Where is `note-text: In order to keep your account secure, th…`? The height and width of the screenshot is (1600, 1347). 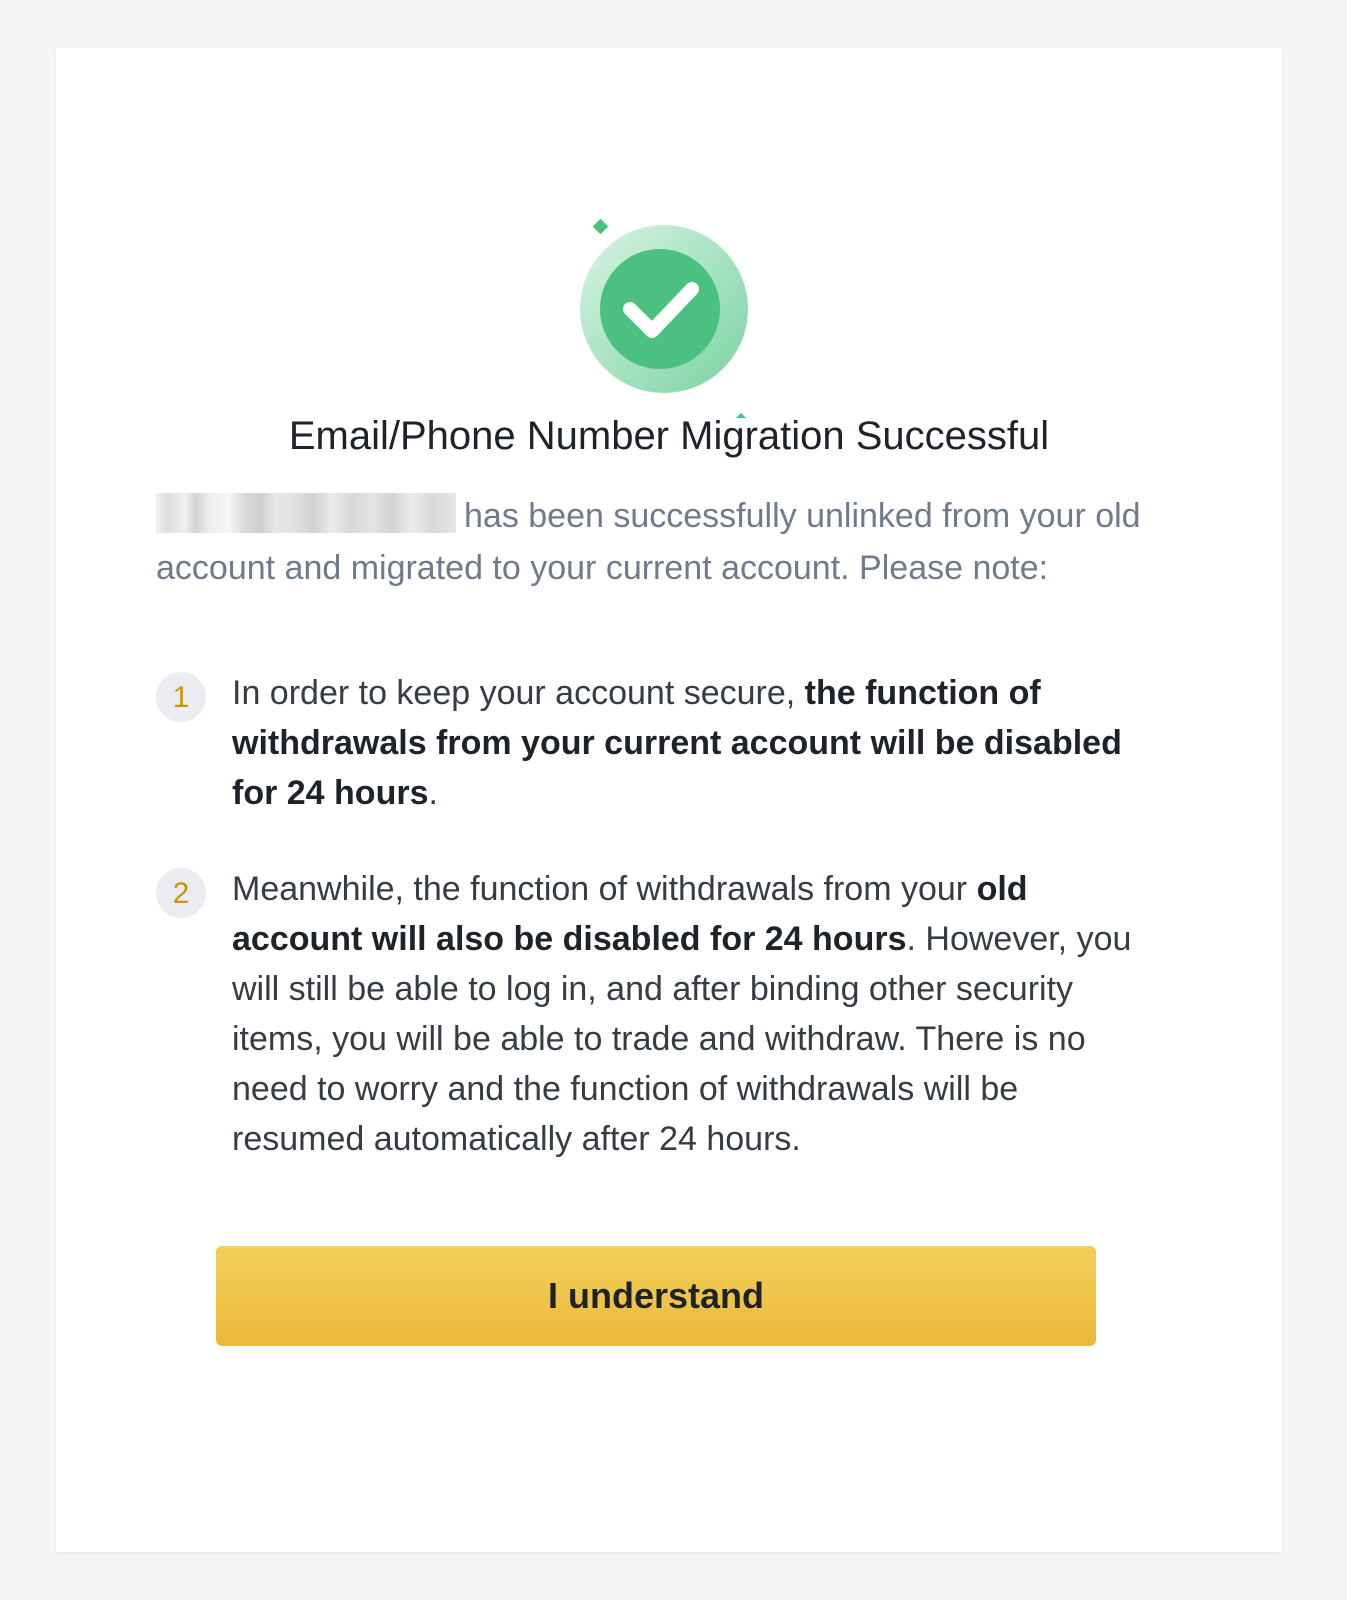
note-text: In order to keep your account secure, th… is located at coordinates (692, 743).